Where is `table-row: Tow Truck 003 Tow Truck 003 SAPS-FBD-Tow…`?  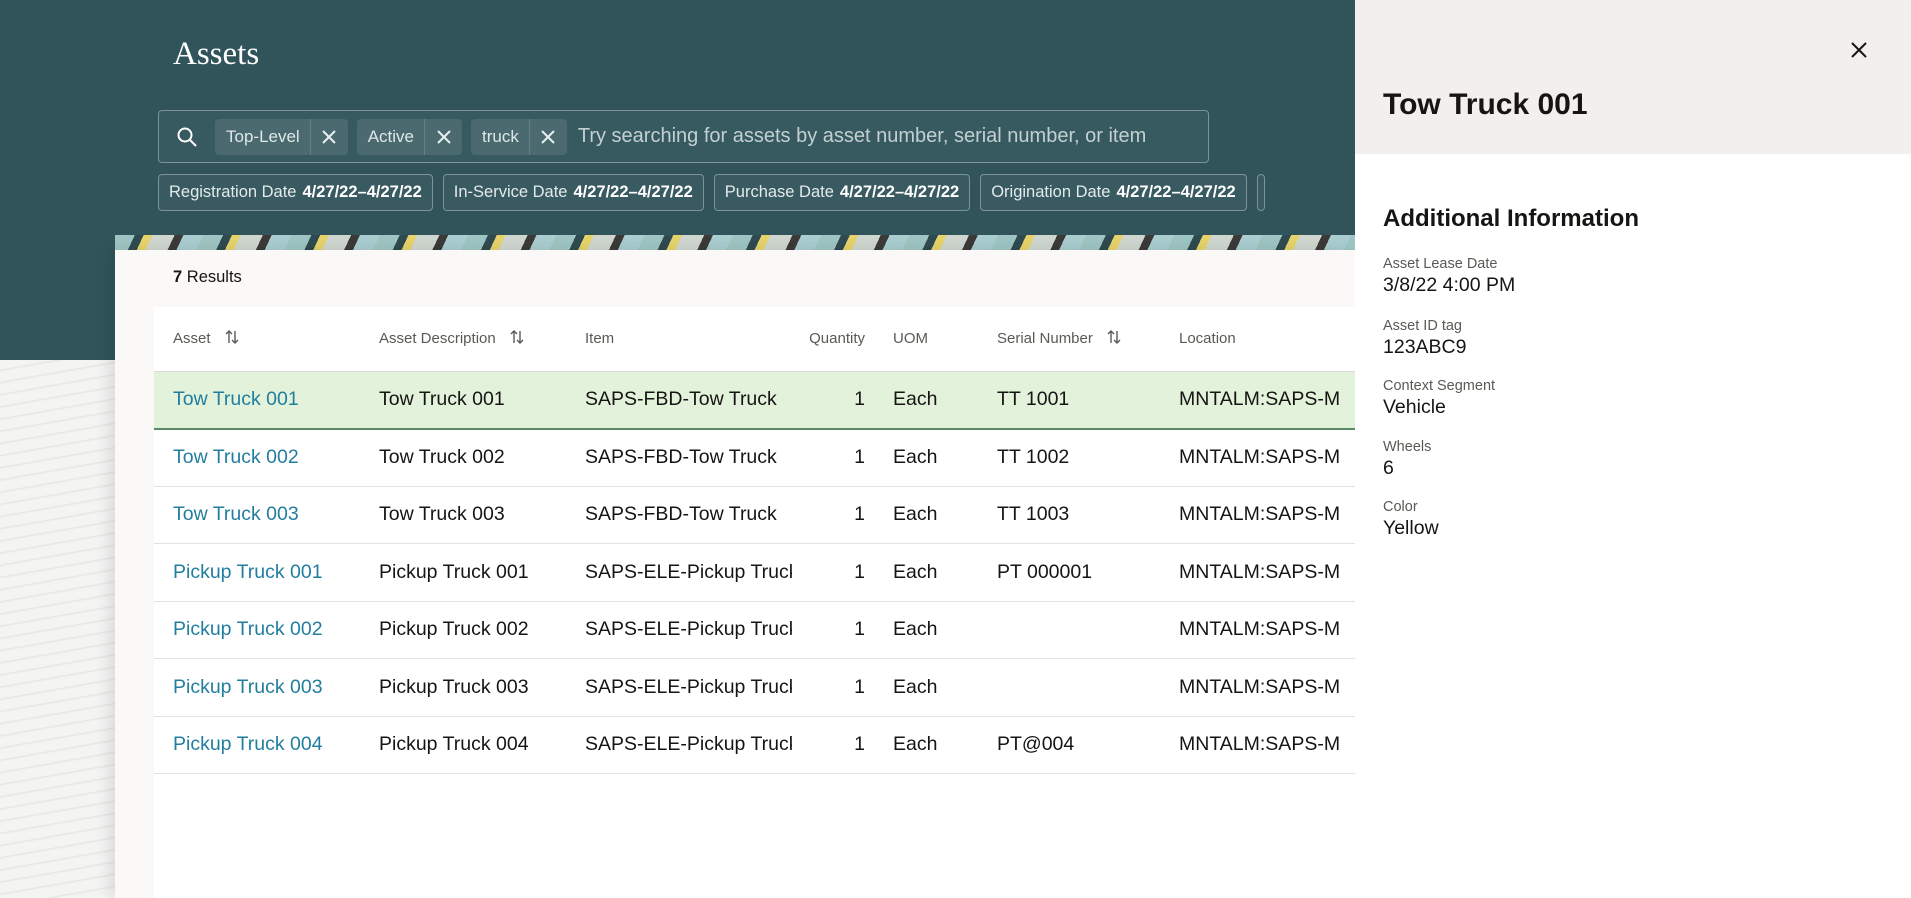
table-row: Tow Truck 003 Tow Truck 003 SAPS-FBD-Tow… is located at coordinates (754, 515).